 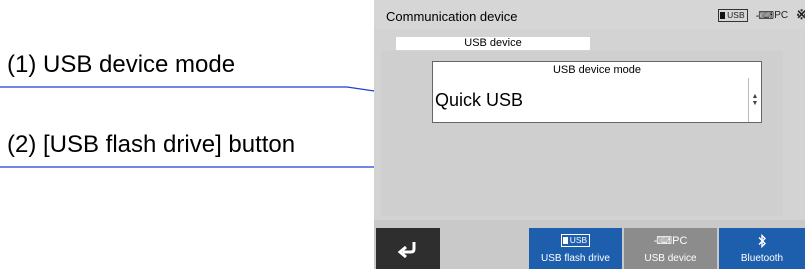 What do you see at coordinates (479, 100) in the screenshot?
I see `usb-device-mode-value: Quick USB` at bounding box center [479, 100].